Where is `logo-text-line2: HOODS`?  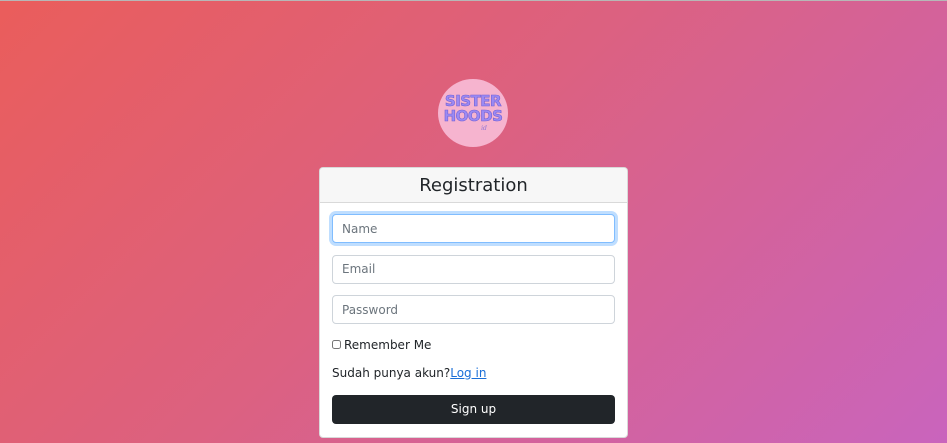
logo-text-line2: HOODS is located at coordinates (473, 116).